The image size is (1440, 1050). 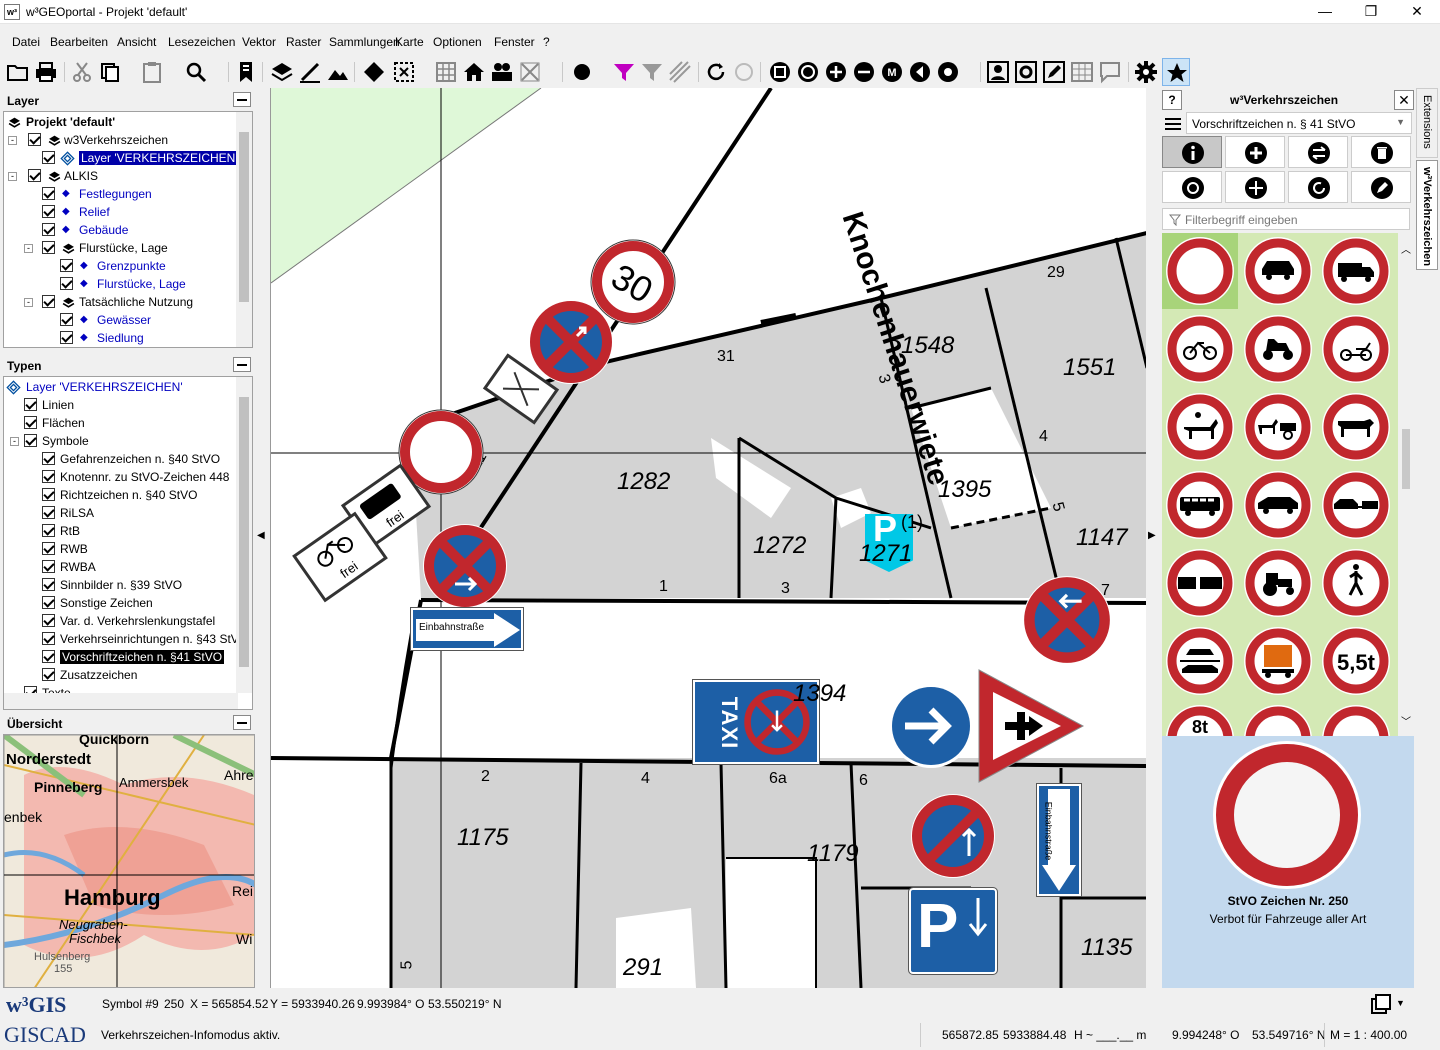 I want to click on cut-icon, so click(x=82, y=72).